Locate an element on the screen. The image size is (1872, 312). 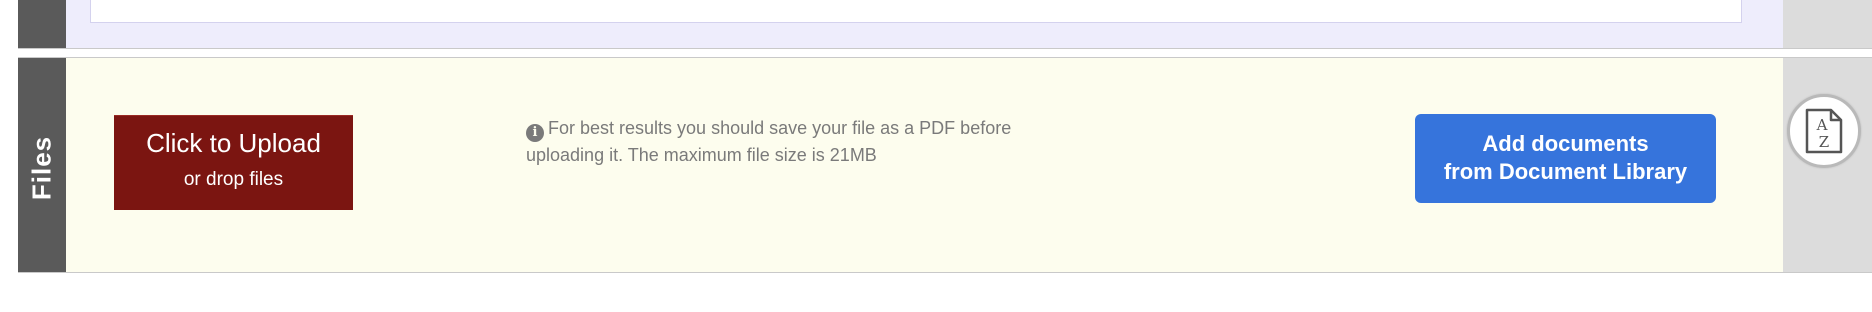
files-tab: Files is located at coordinates (42, 165).